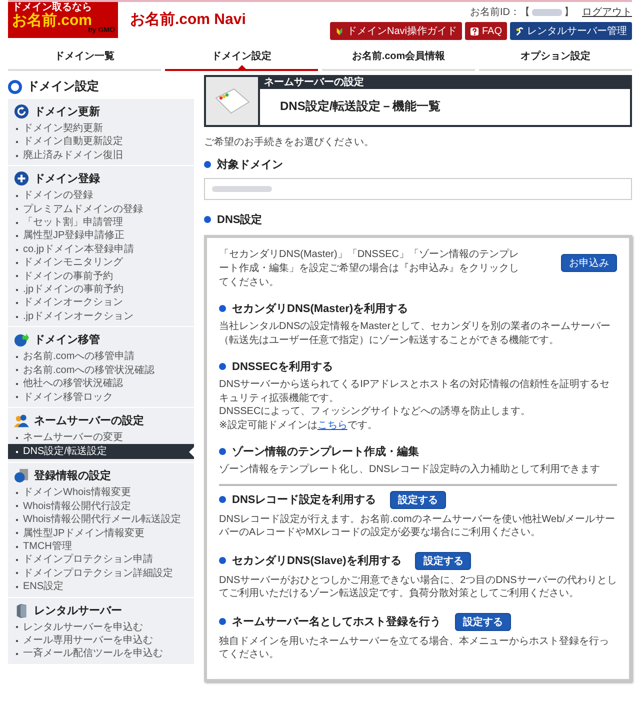  What do you see at coordinates (418, 189) in the screenshot?
I see `domain-field` at bounding box center [418, 189].